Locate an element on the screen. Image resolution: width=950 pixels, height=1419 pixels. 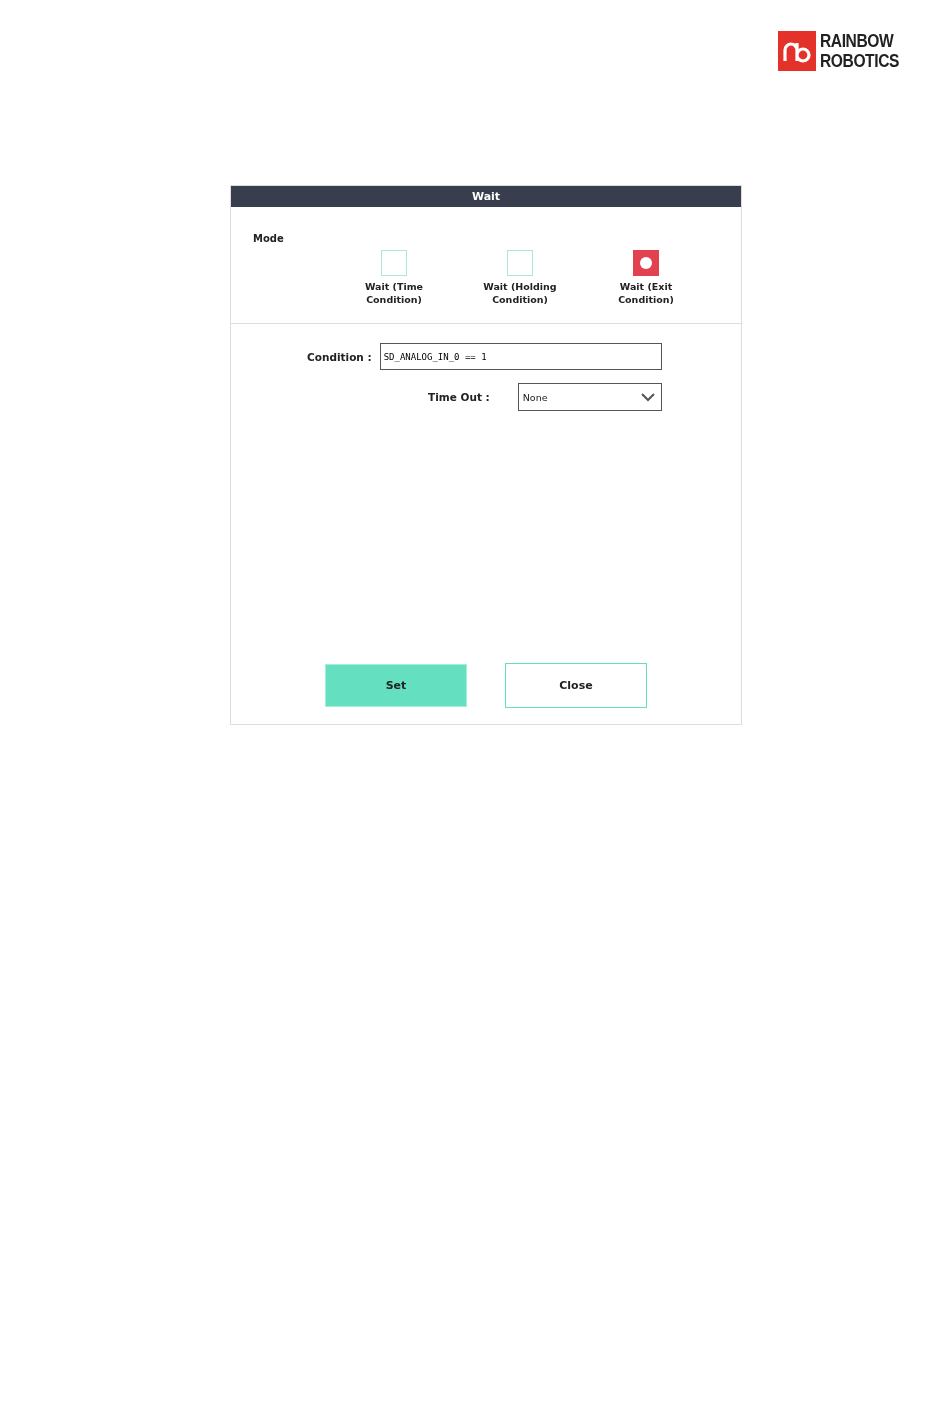
logo-text: ROBOTICS is located at coordinates (859, 61).